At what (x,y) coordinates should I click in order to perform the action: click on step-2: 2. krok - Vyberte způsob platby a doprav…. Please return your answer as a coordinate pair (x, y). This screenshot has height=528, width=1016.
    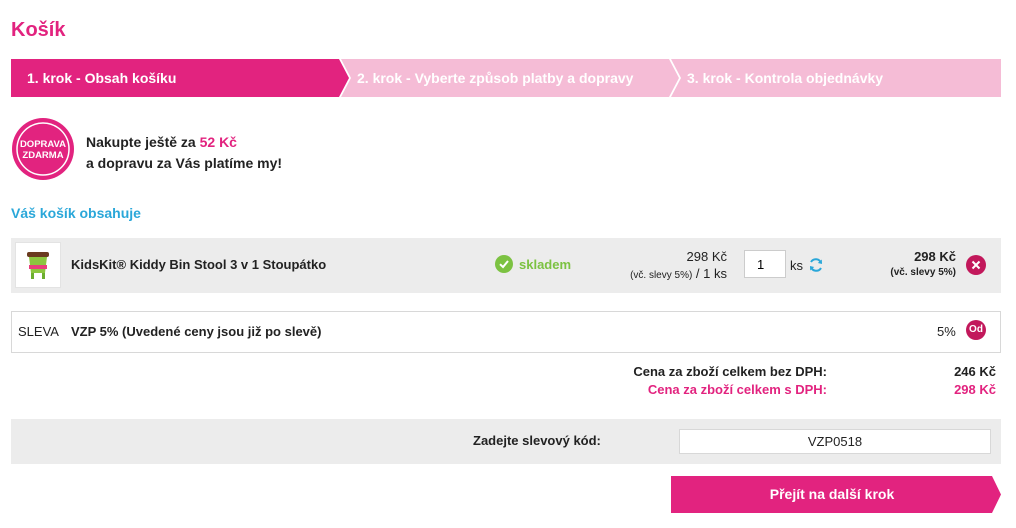
    Looking at the image, I should click on (510, 78).